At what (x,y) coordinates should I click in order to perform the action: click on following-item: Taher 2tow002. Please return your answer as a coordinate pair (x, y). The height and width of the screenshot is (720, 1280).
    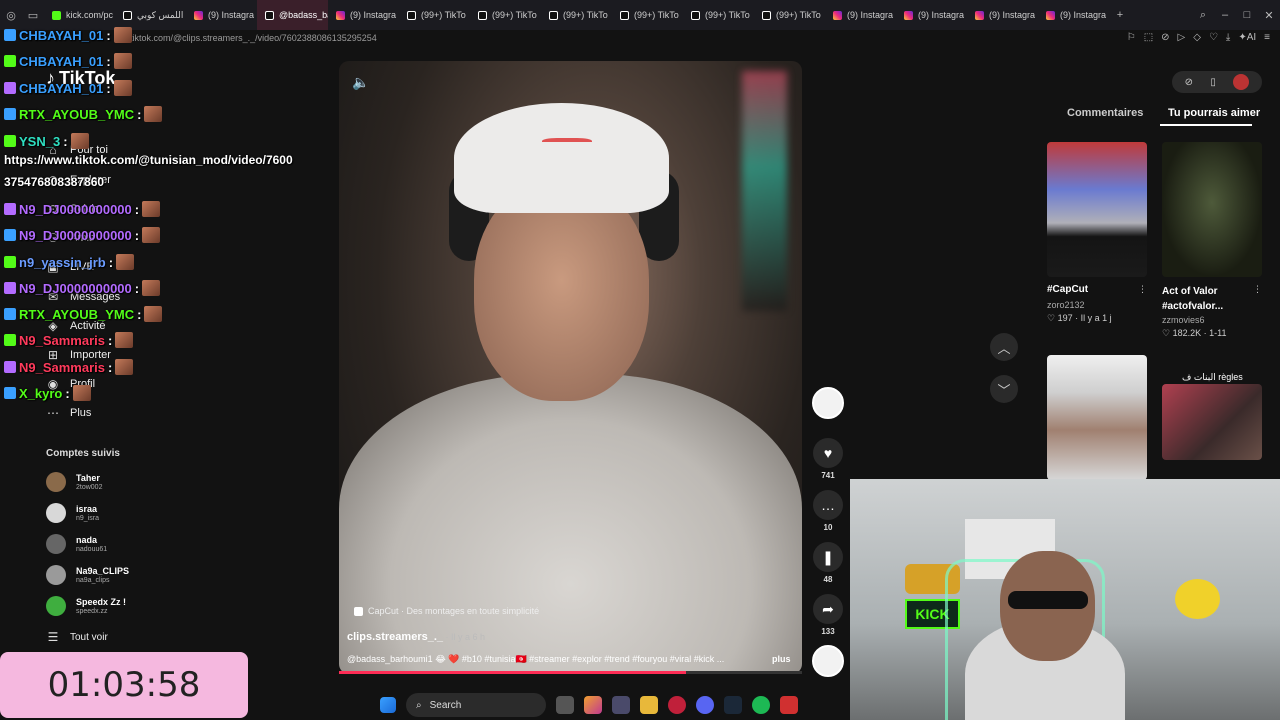
    Looking at the image, I should click on (74, 482).